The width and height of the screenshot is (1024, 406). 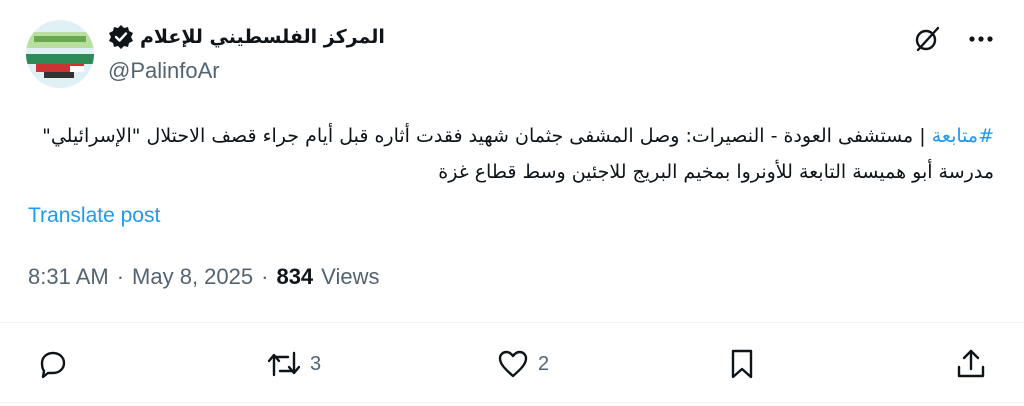 I want to click on more-horizontal-icon, so click(x=981, y=39).